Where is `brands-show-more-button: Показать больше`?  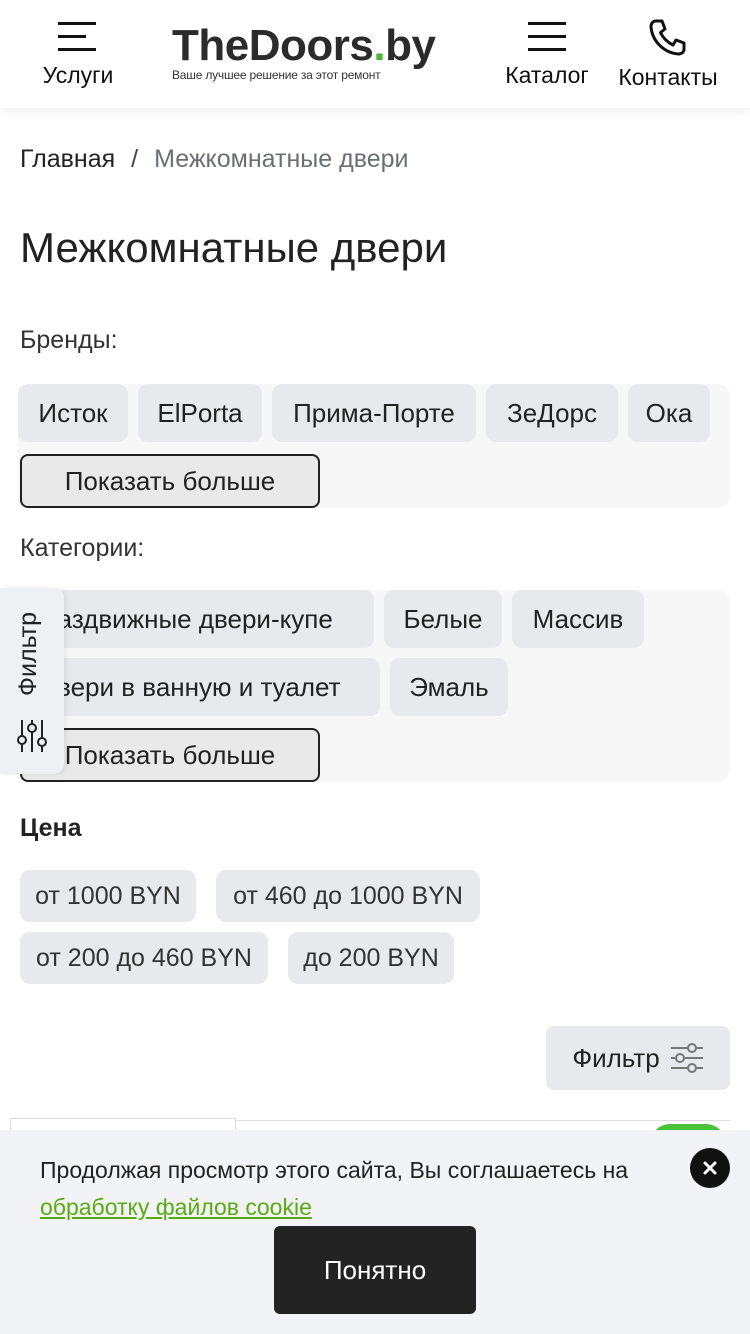 brands-show-more-button: Показать больше is located at coordinates (170, 481).